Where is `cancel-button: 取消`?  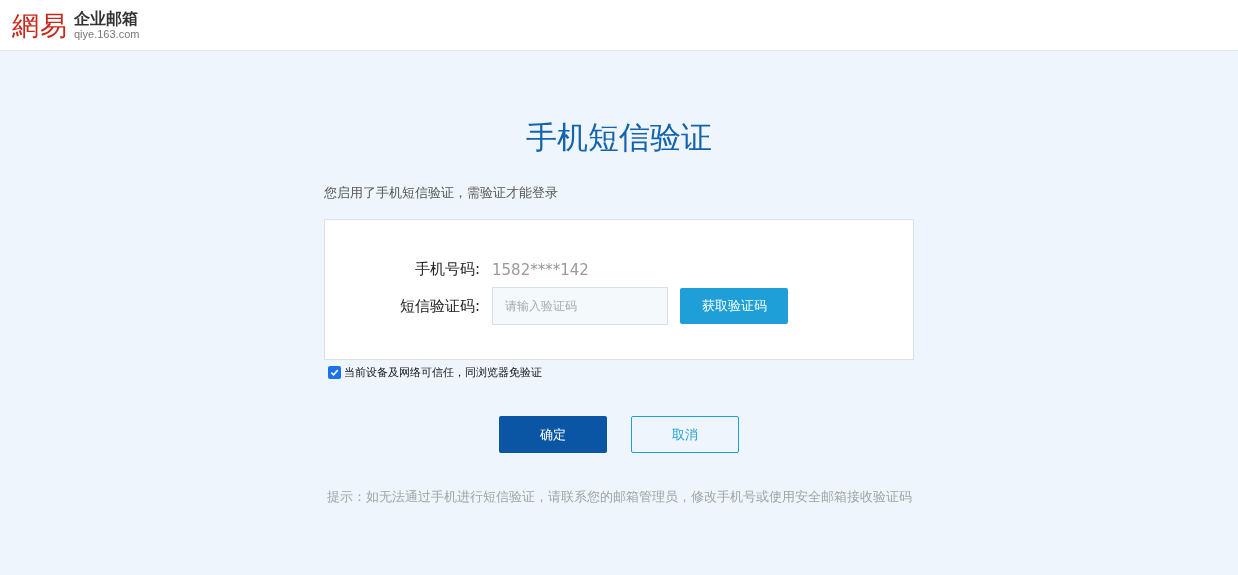 cancel-button: 取消 is located at coordinates (685, 434).